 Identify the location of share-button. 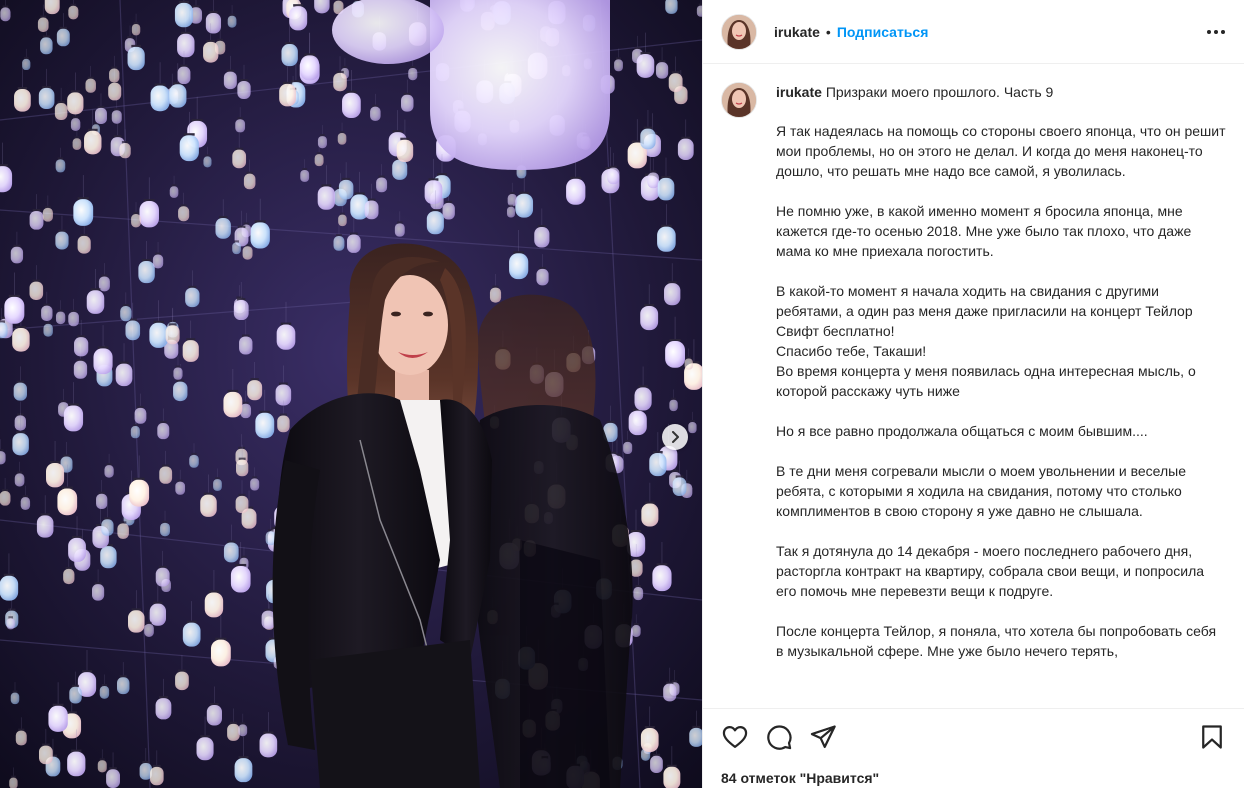
(823, 737).